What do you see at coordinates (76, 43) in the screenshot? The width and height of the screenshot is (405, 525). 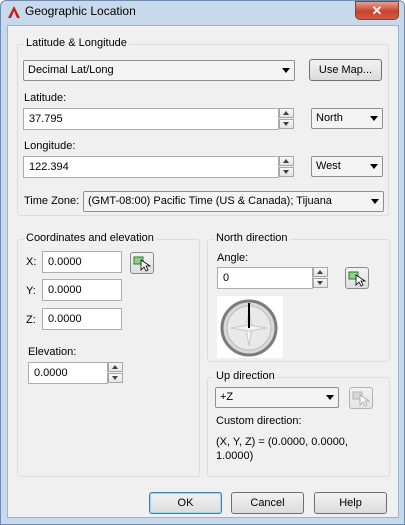 I see `latlong-group-title: Latitude & Longitude` at bounding box center [76, 43].